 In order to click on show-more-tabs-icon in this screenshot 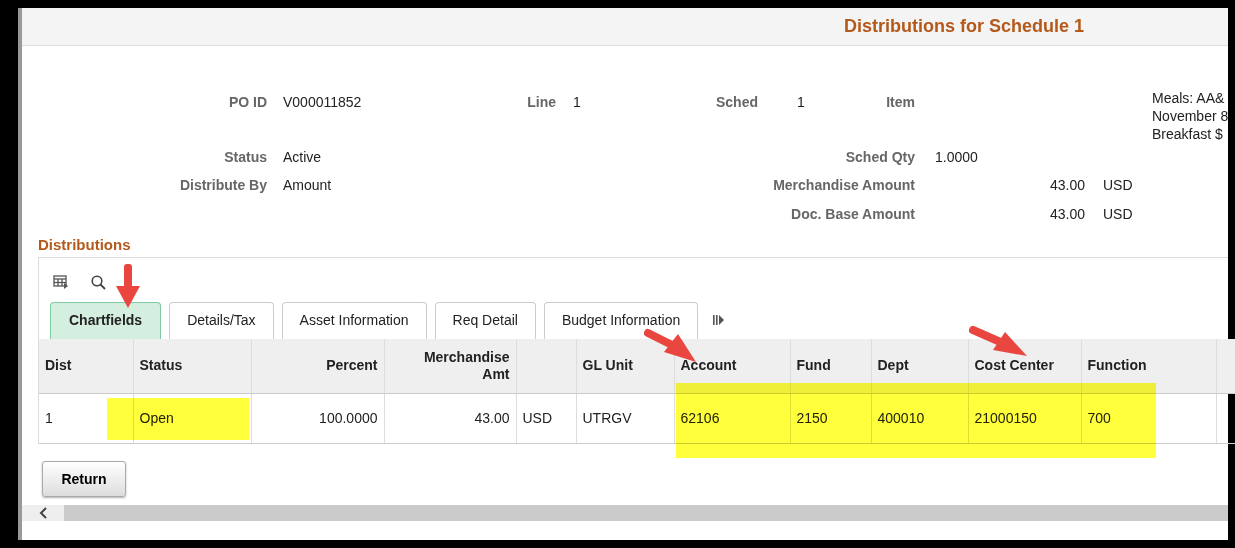, I will do `click(719, 319)`.